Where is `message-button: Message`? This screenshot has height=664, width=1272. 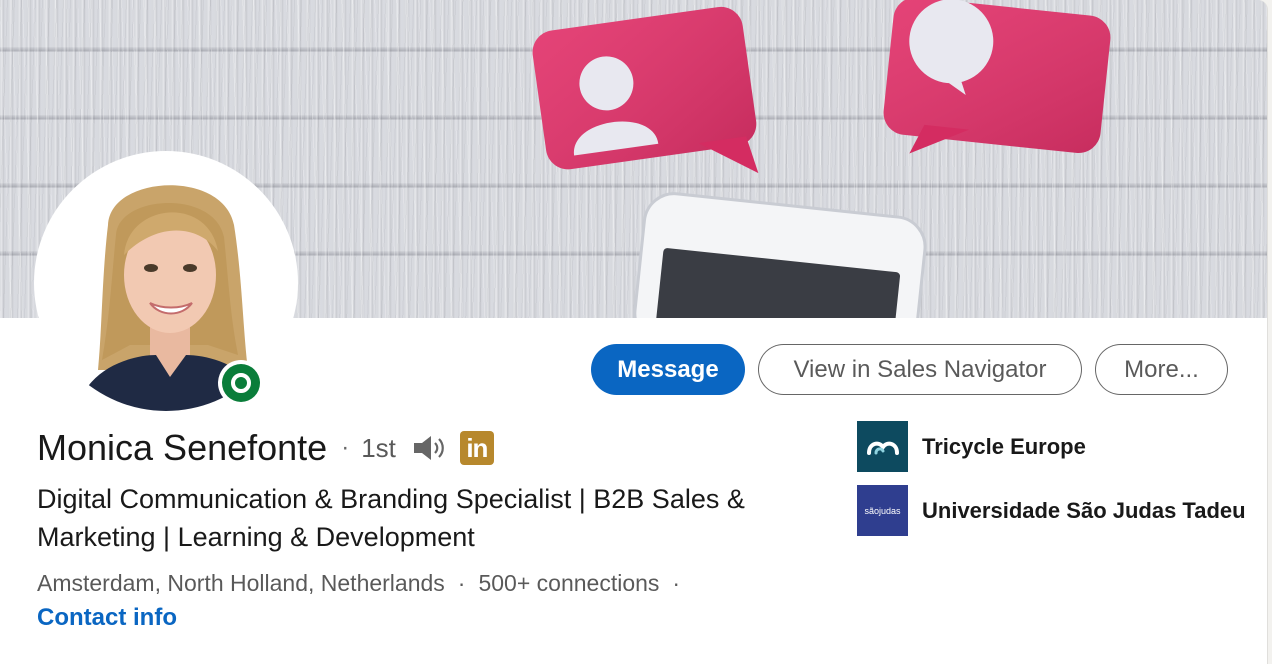 message-button: Message is located at coordinates (668, 369).